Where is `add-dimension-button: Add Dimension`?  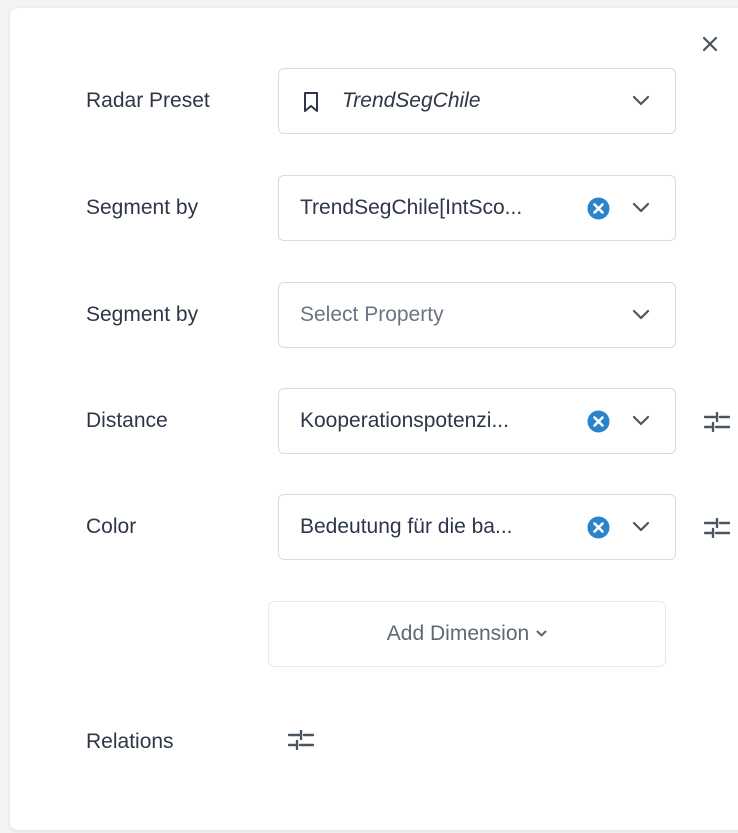 add-dimension-button: Add Dimension is located at coordinates (467, 634).